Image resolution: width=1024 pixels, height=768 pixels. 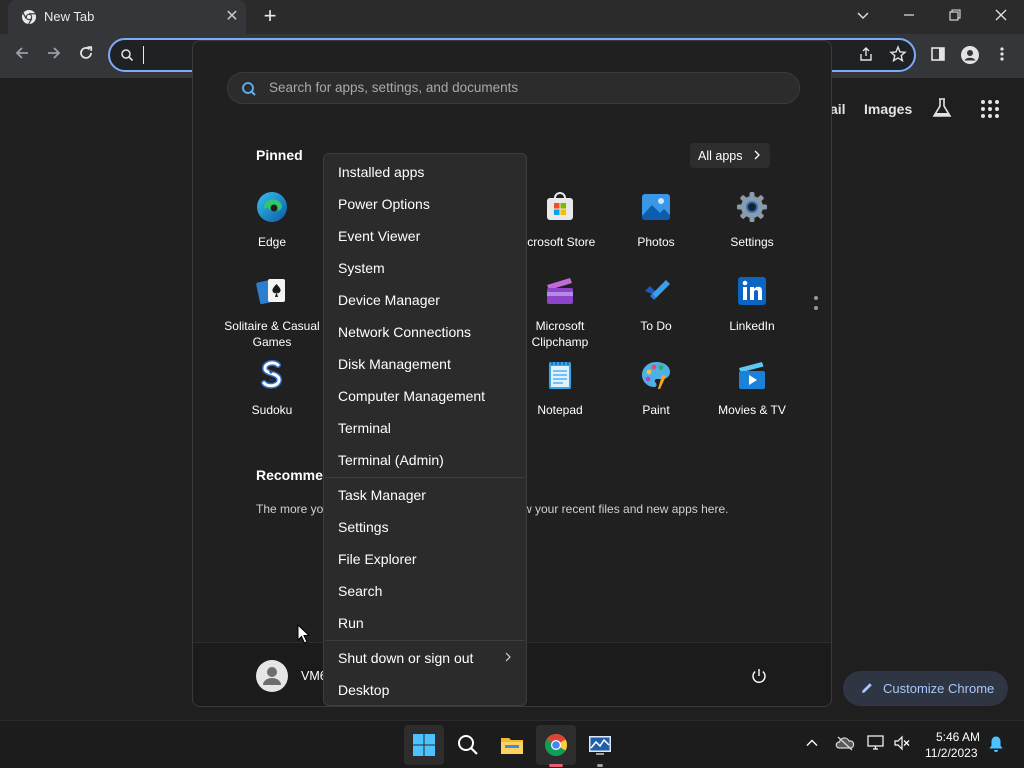 What do you see at coordinates (384, 204) in the screenshot?
I see `menu-item-power-options: Power Options` at bounding box center [384, 204].